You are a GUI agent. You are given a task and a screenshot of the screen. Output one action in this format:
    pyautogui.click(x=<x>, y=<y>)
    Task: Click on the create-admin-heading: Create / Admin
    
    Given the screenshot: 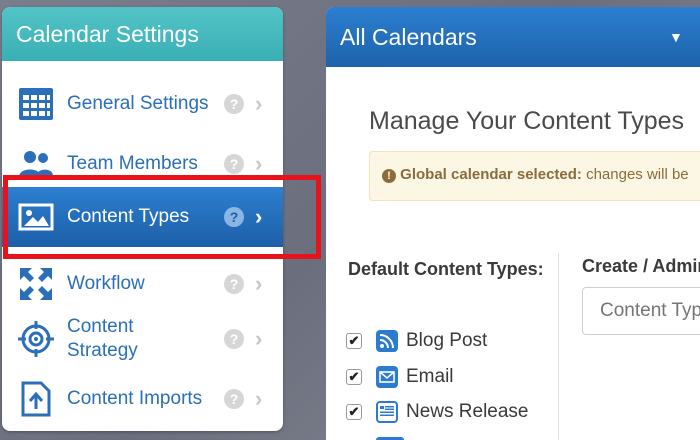 What is the action you would take?
    pyautogui.click(x=641, y=266)
    